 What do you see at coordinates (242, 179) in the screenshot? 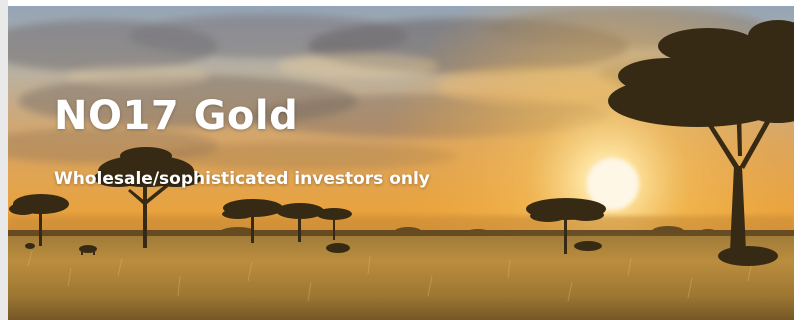
I see `hero-subtitle: Wholesale/sophisticated investors only` at bounding box center [242, 179].